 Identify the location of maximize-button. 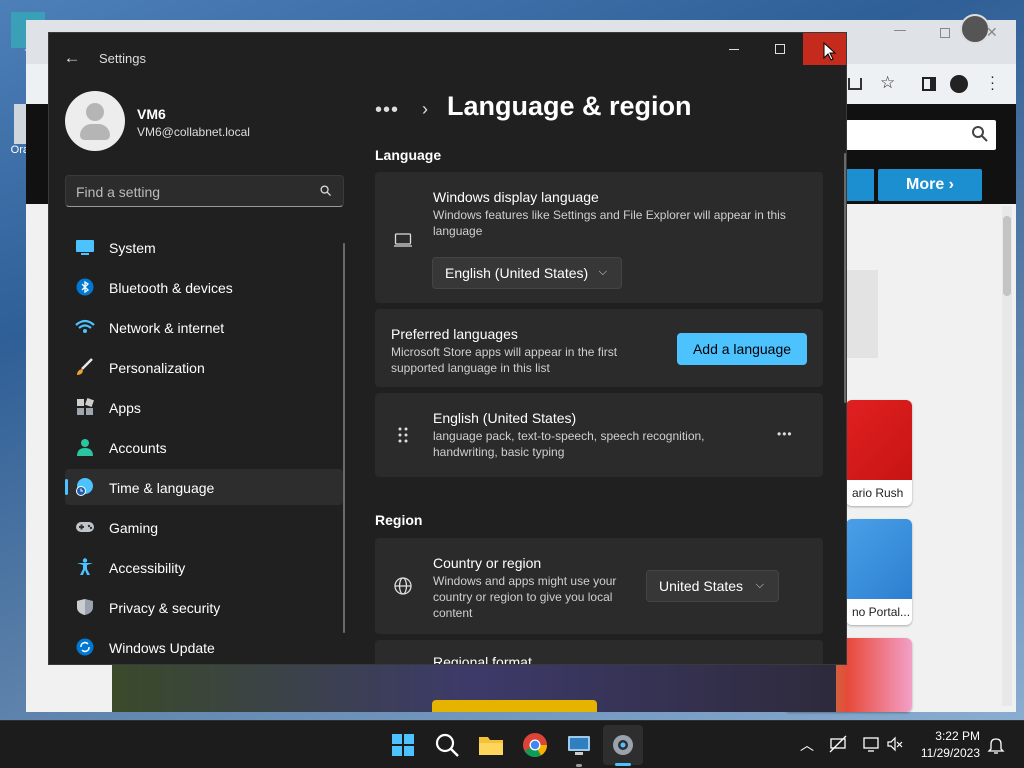
(780, 49).